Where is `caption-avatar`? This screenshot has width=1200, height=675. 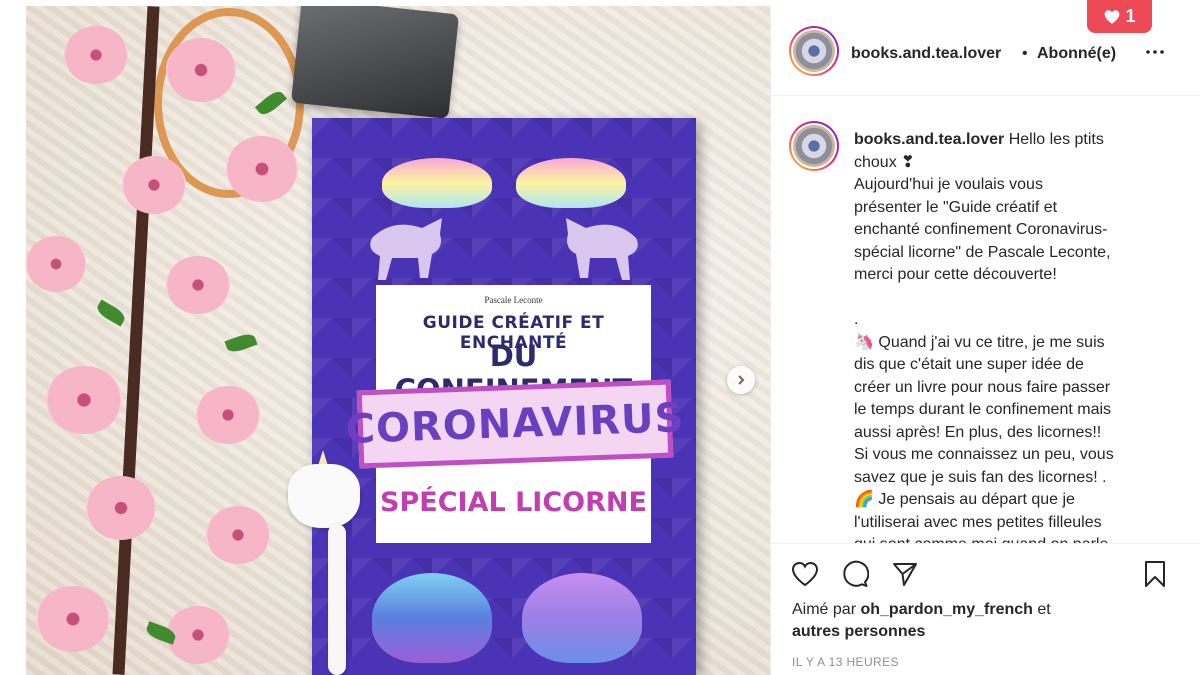
caption-avatar is located at coordinates (814, 146).